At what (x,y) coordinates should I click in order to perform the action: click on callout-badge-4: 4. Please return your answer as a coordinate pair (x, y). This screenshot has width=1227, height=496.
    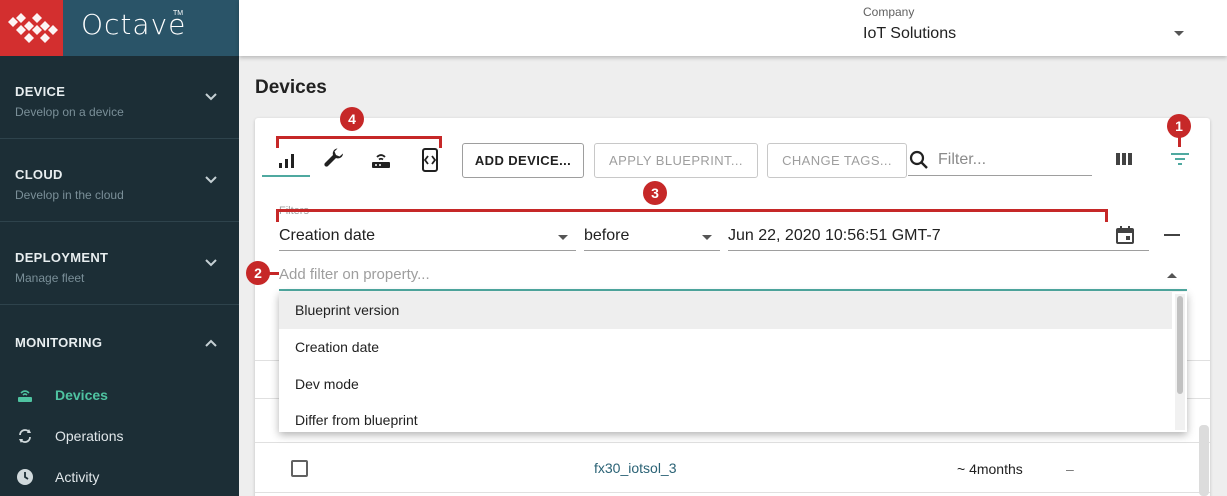
    Looking at the image, I should click on (352, 119).